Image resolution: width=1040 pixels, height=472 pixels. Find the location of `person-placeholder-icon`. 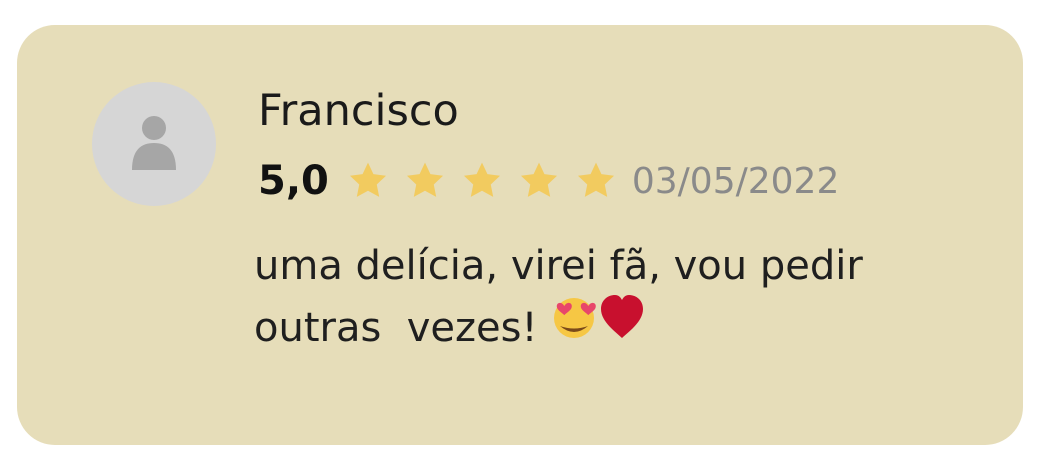

person-placeholder-icon is located at coordinates (154, 143).